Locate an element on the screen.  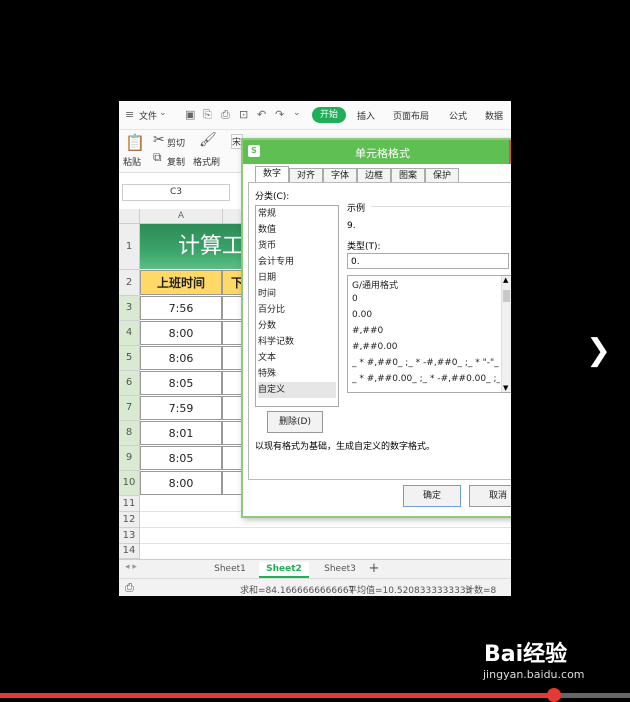
cut-icon: ✂ is located at coordinates (159, 140).